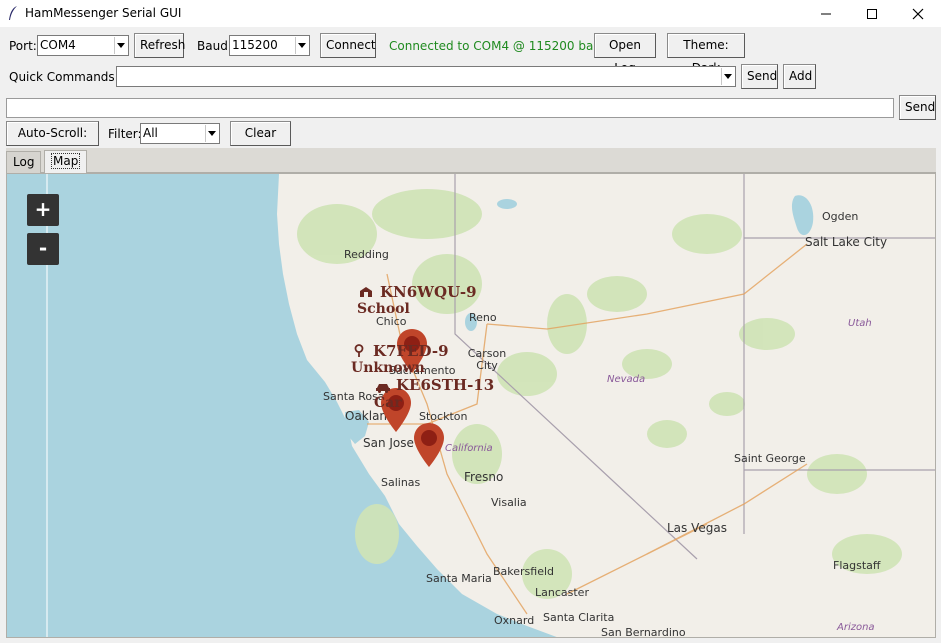 The image size is (941, 643). I want to click on city-label: Visalia, so click(509, 502).